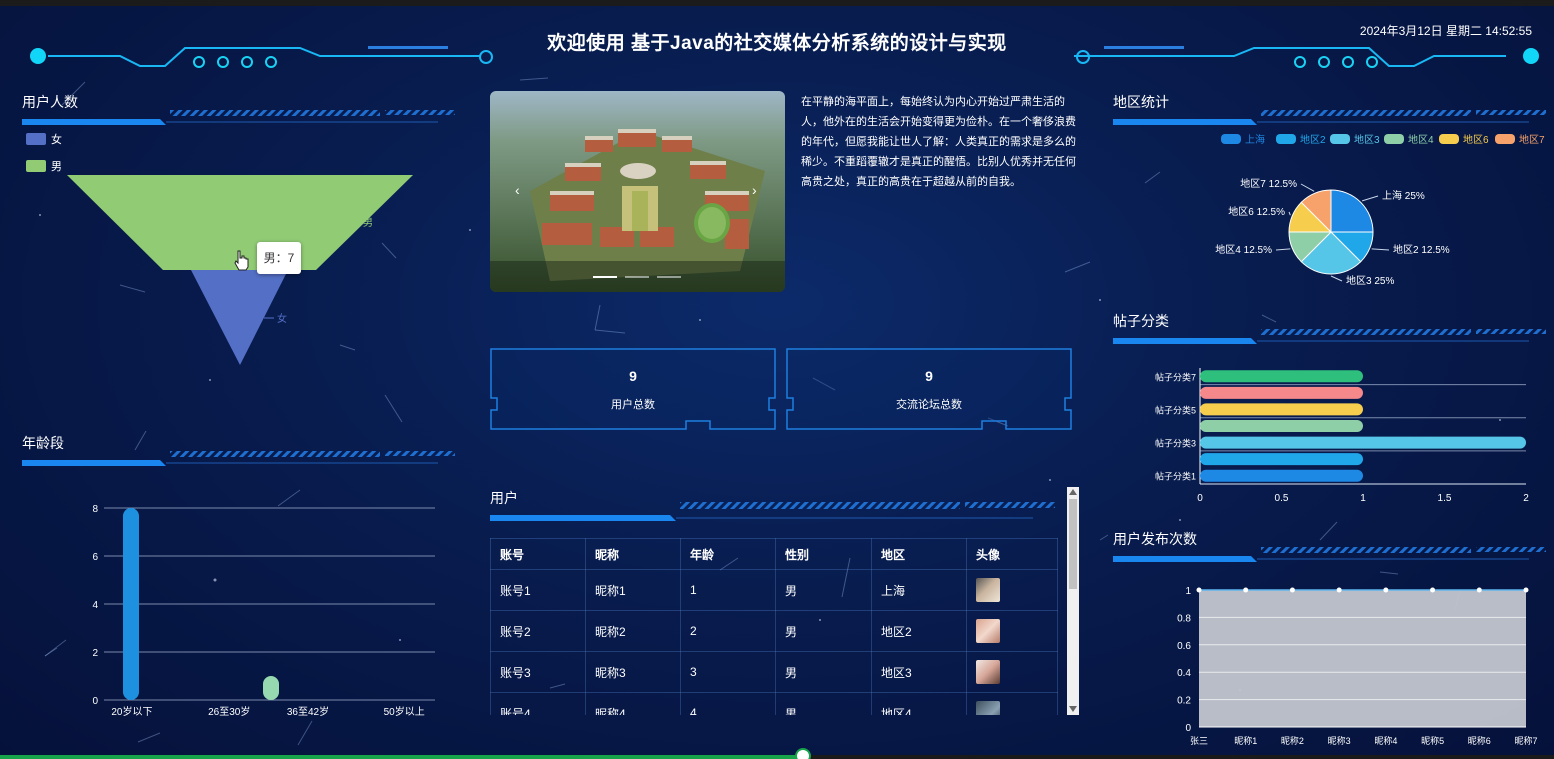 This screenshot has width=1554, height=759. What do you see at coordinates (56, 139) in the screenshot?
I see `legend-label-female: 女` at bounding box center [56, 139].